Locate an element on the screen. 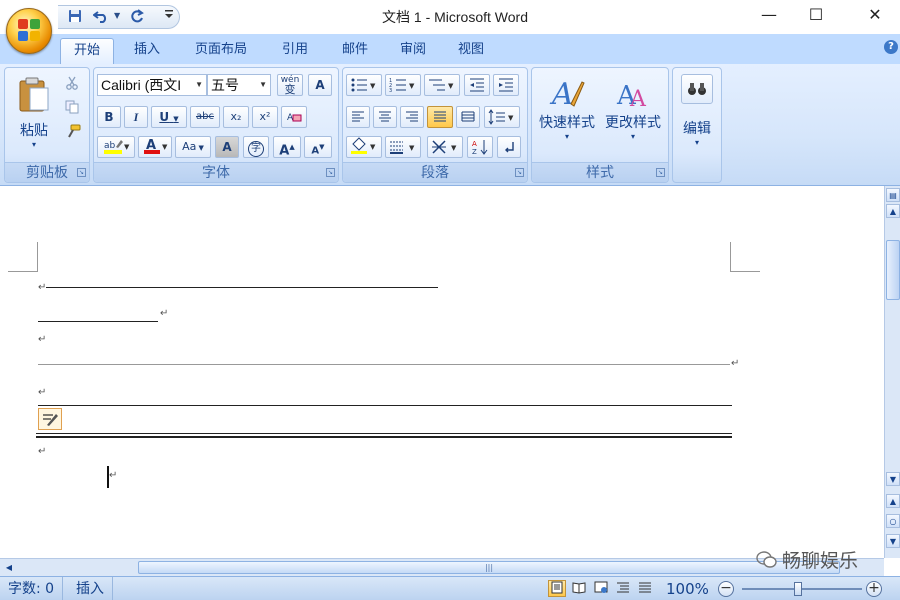 The image size is (900, 600). decrease-indent-button is located at coordinates (477, 85).